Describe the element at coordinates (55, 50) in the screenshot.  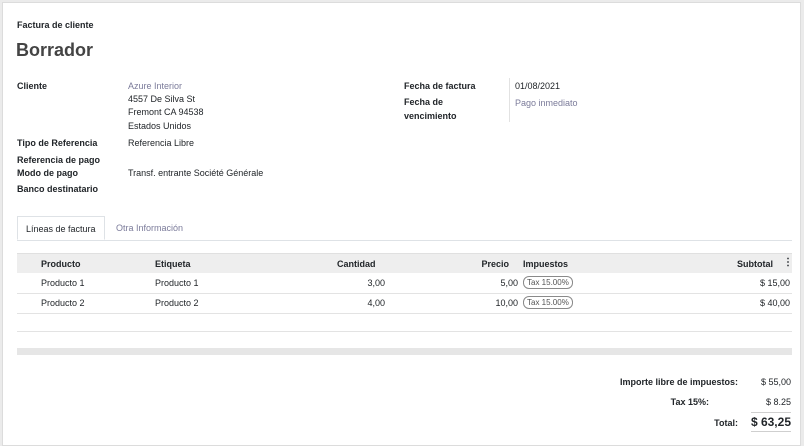
I see `status-title: Borrador` at that location.